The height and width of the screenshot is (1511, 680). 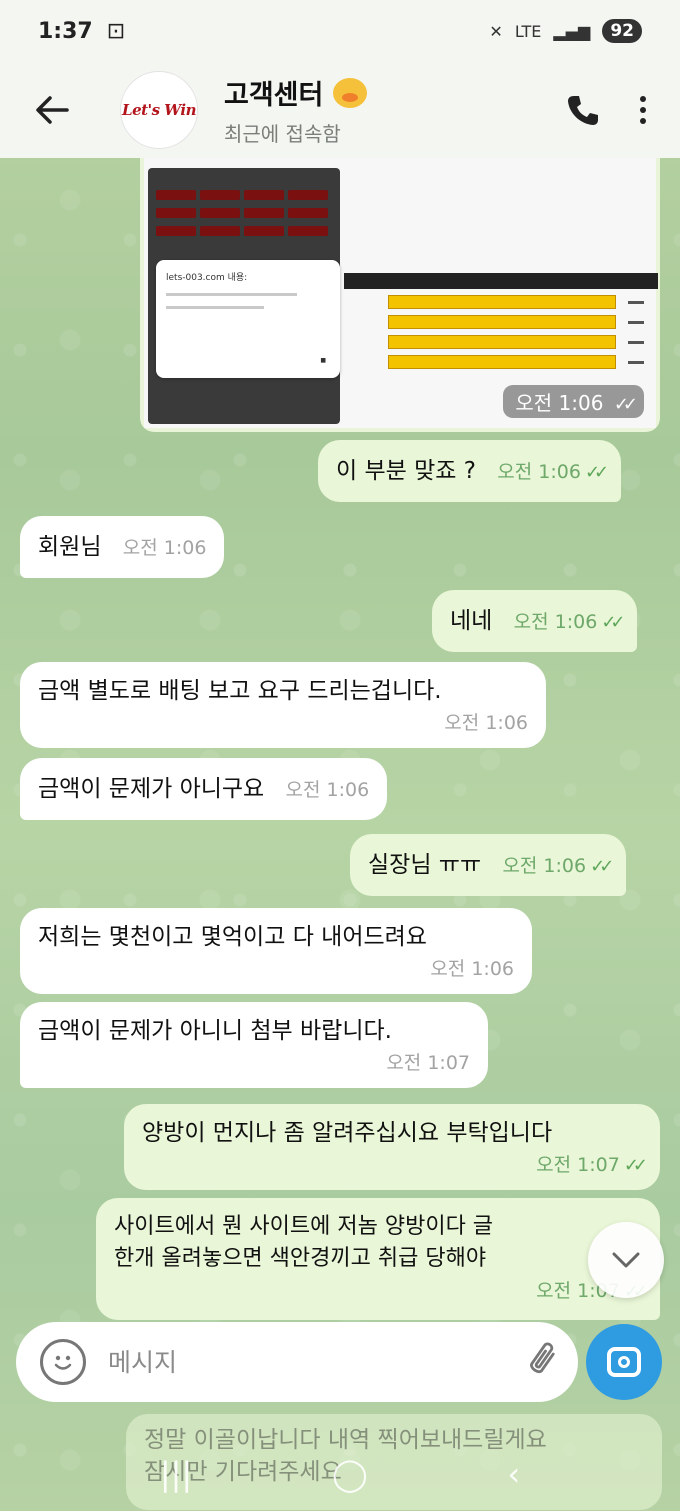 What do you see at coordinates (215, 1031) in the screenshot?
I see `message-text: 금액이 문제가 아니니 첨부 바랍니다.` at bounding box center [215, 1031].